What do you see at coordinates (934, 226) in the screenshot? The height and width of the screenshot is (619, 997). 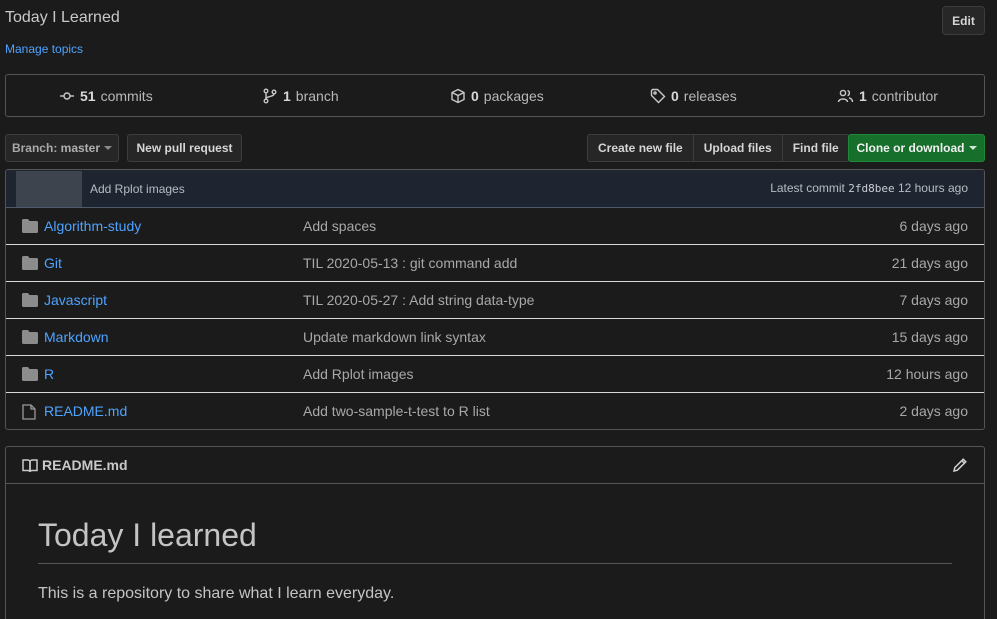 I see `file-age: 6 days ago` at bounding box center [934, 226].